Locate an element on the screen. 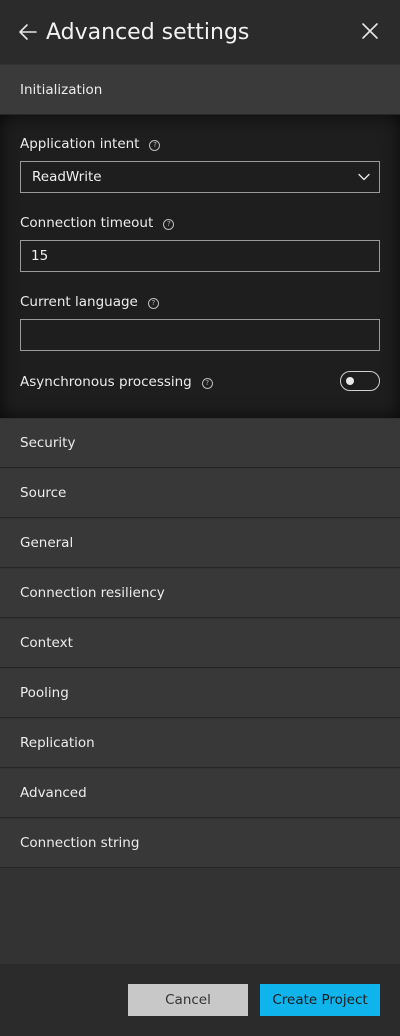 The height and width of the screenshot is (1036, 400). close-icon is located at coordinates (370, 31).